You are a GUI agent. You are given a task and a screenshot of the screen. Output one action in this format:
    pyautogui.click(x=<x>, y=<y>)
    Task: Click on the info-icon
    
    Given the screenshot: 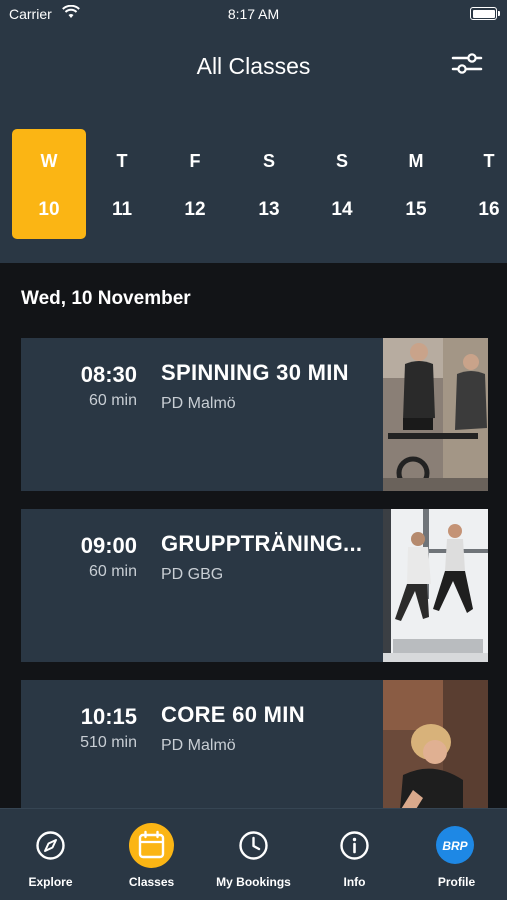 What is the action you would take?
    pyautogui.click(x=354, y=845)
    